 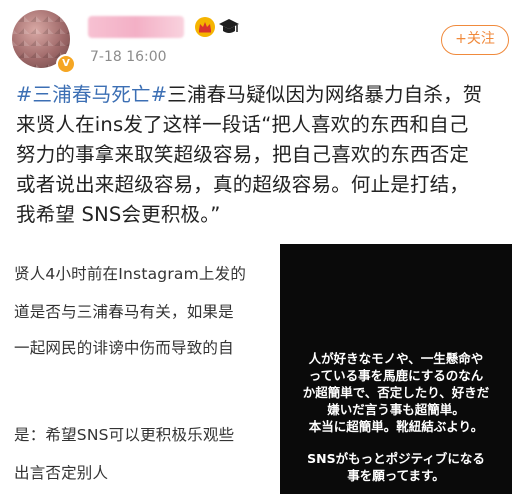 I want to click on post-line-1-rest: 三浦春马疑似因为网络暴力自杀，贺, so click(x=325, y=94).